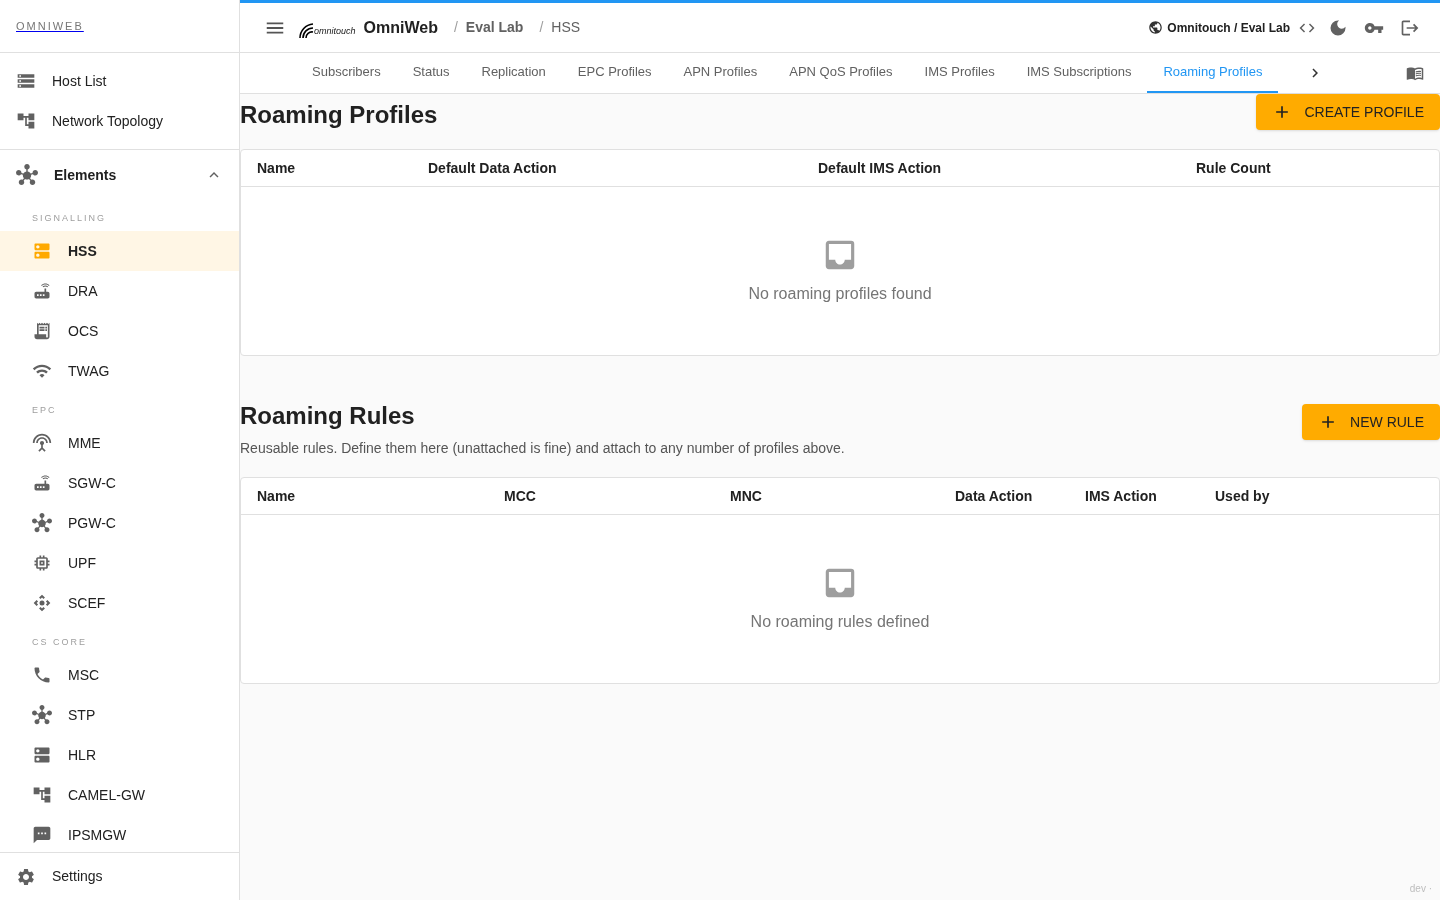  Describe the element at coordinates (542, 448) in the screenshot. I see `section-description: Reusable rules. Define them here (unattached is fine) and attach to any number of profiles above.` at that location.